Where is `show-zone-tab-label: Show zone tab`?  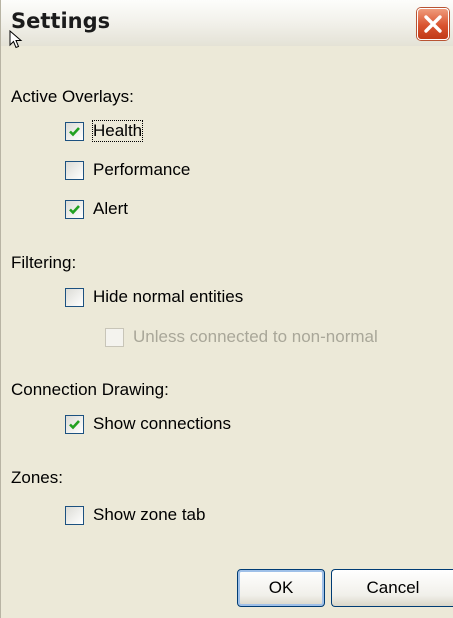 show-zone-tab-label: Show zone tab is located at coordinates (149, 515).